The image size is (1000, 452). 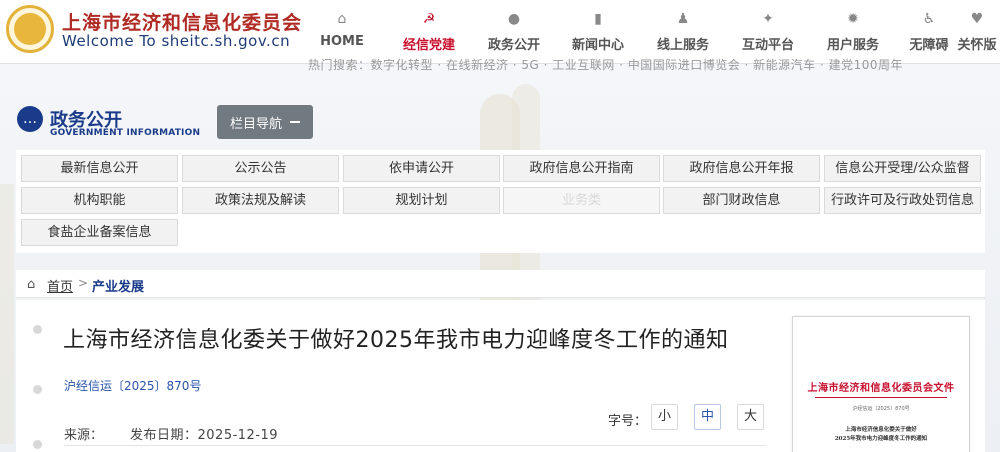 What do you see at coordinates (581, 200) in the screenshot?
I see `category-business: 业务类` at bounding box center [581, 200].